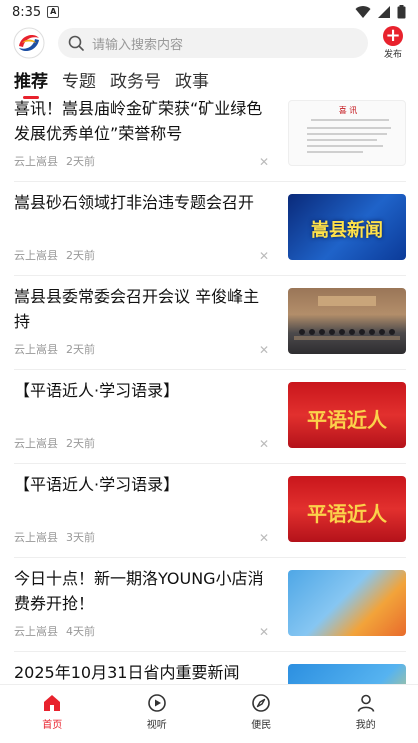 This screenshot has width=418, height=743. Describe the element at coordinates (347, 318) in the screenshot. I see `meeting-photo` at that location.